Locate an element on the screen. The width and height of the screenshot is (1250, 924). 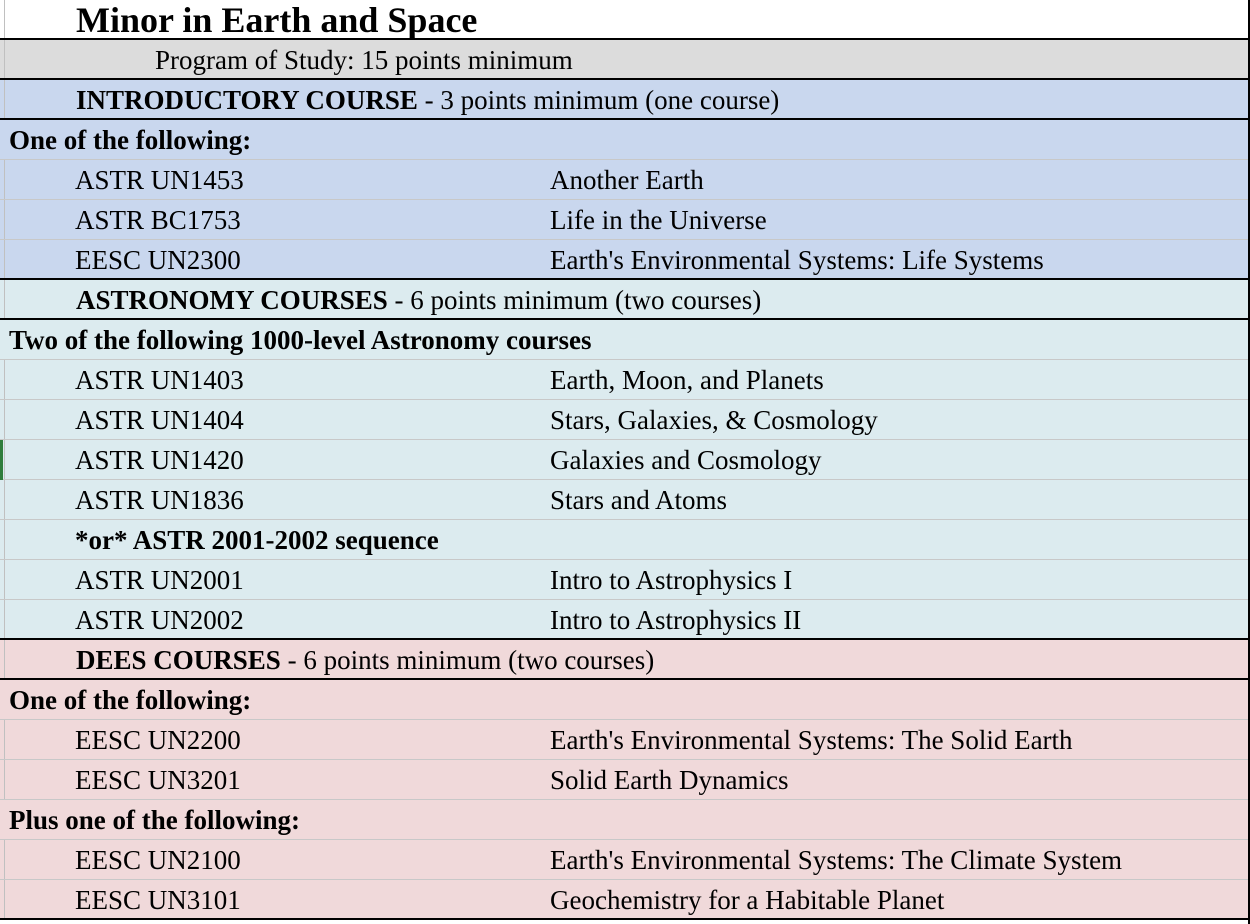
title-row: Minor in Earth and Space is located at coordinates (624, 20).